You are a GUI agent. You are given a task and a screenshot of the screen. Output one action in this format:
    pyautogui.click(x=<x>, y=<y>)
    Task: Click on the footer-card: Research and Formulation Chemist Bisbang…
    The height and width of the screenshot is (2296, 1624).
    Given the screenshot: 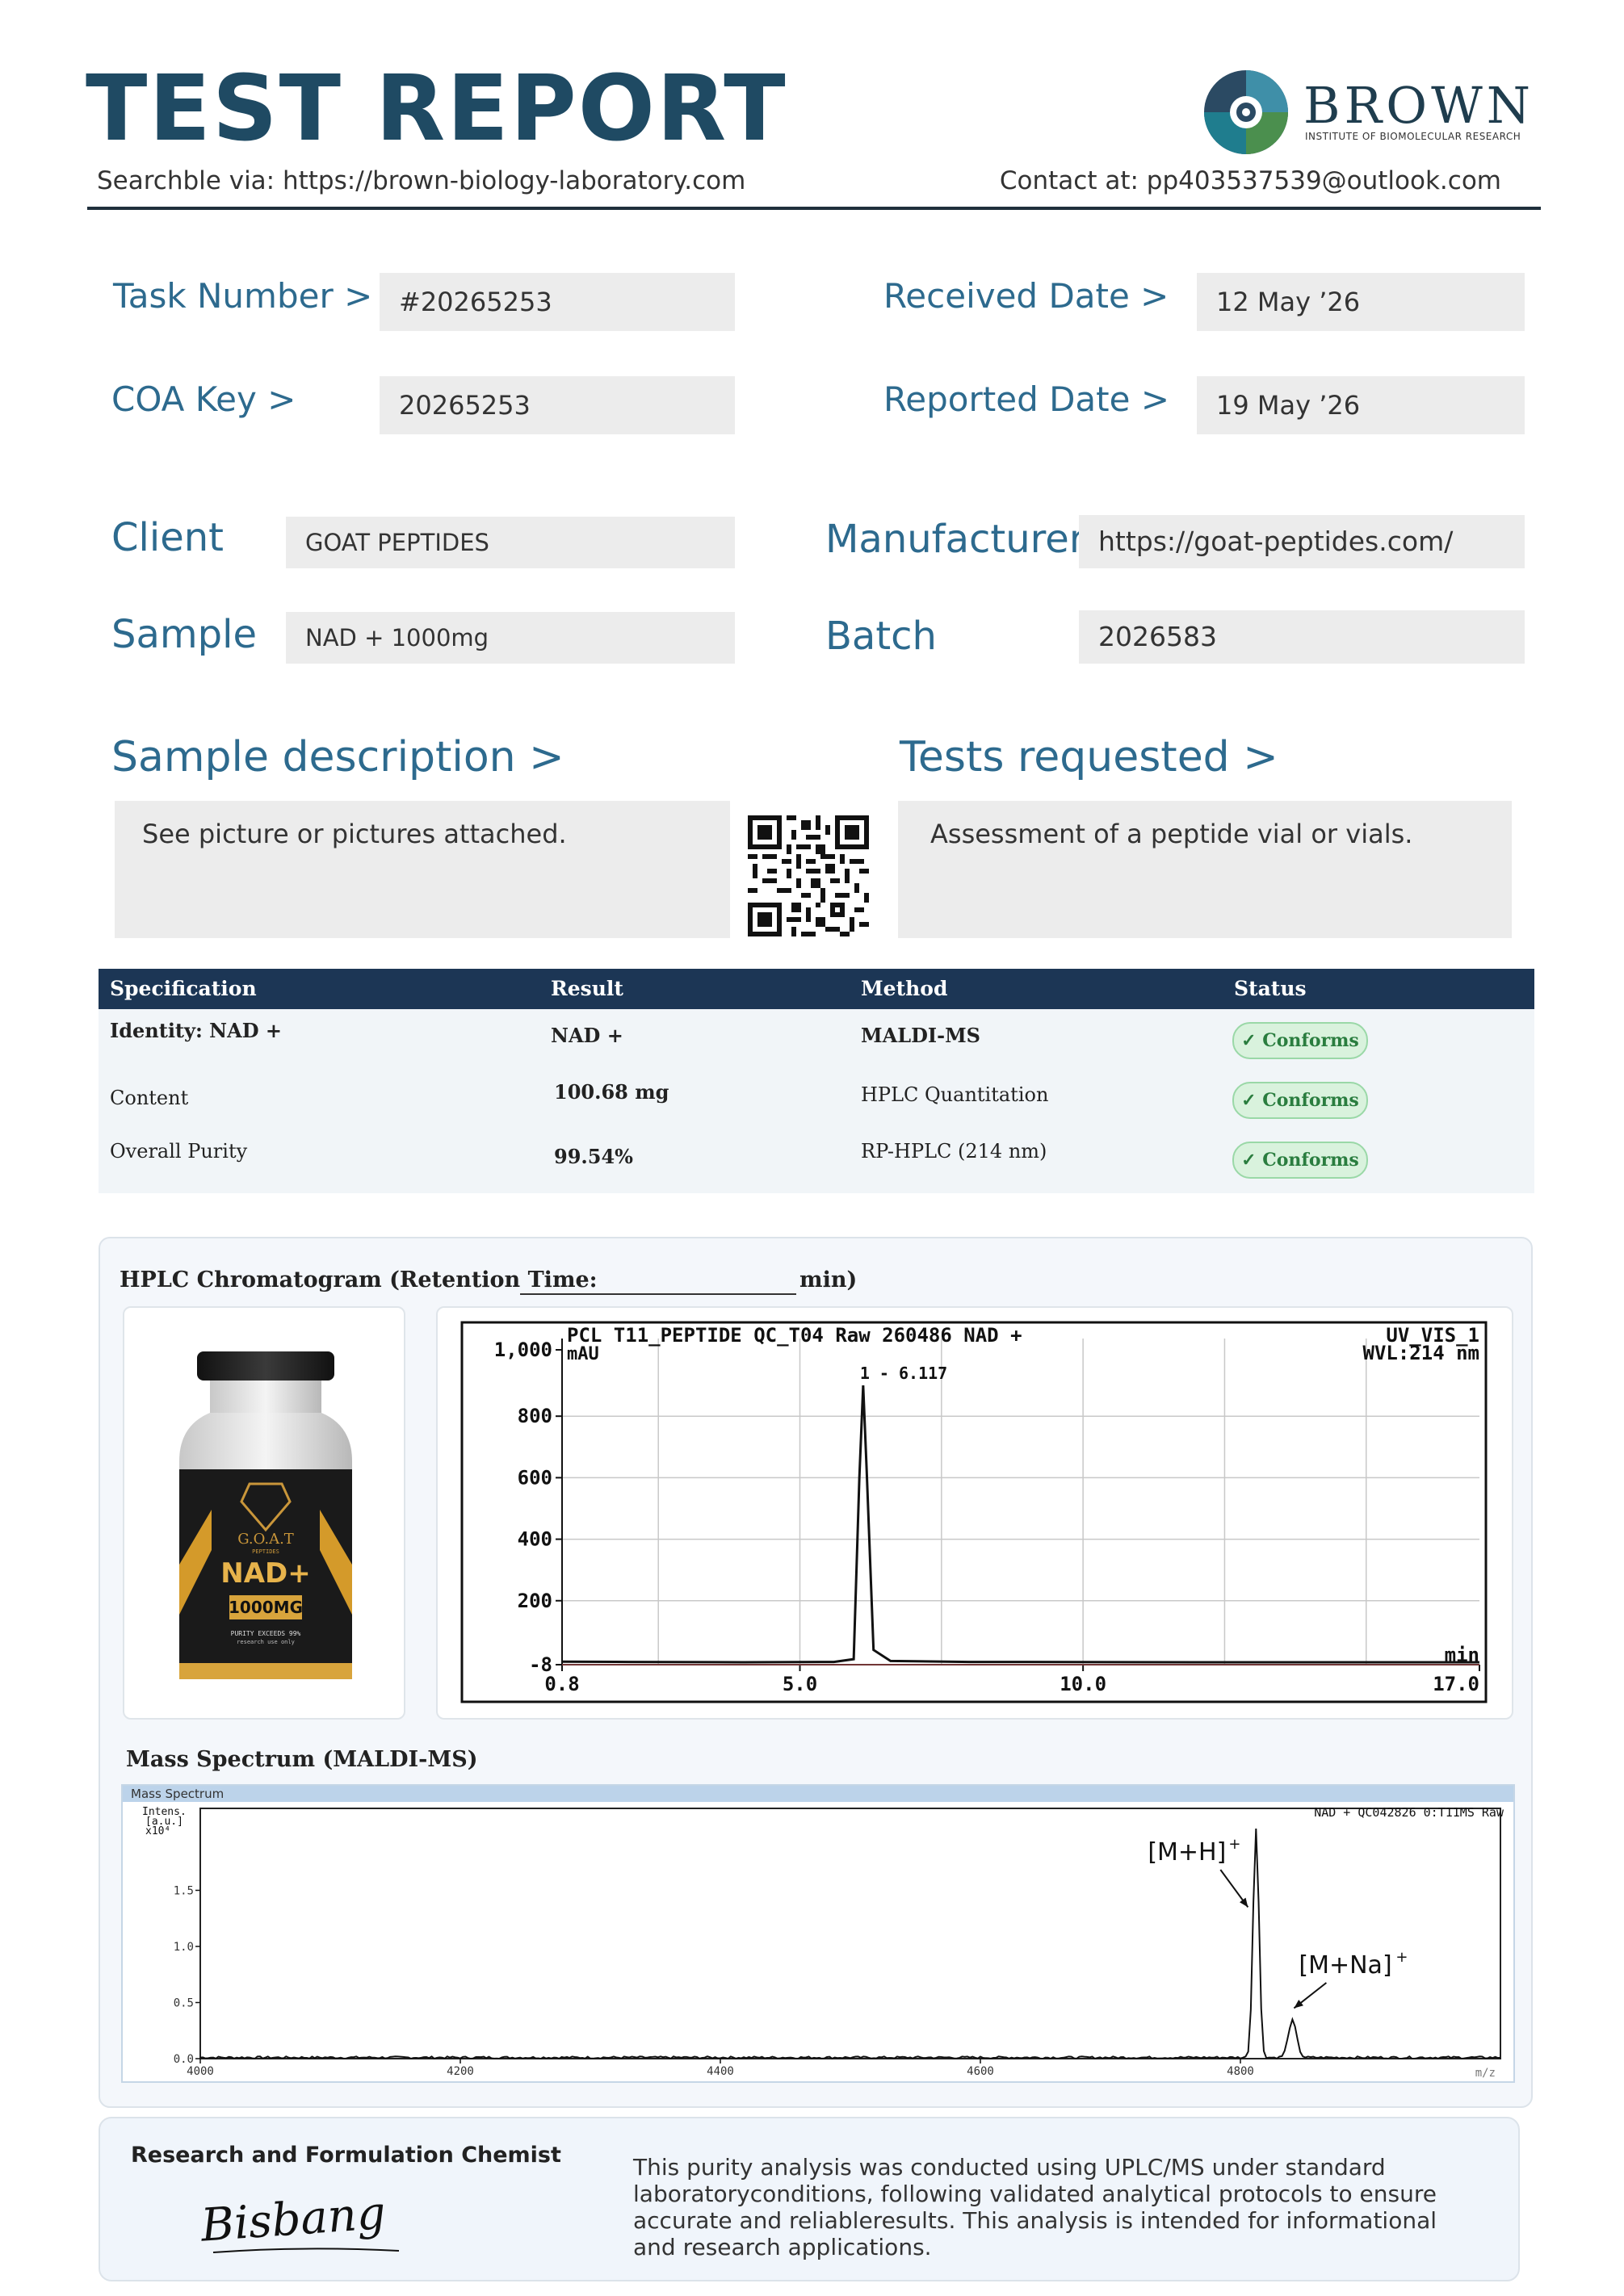 What is the action you would take?
    pyautogui.click(x=809, y=2199)
    